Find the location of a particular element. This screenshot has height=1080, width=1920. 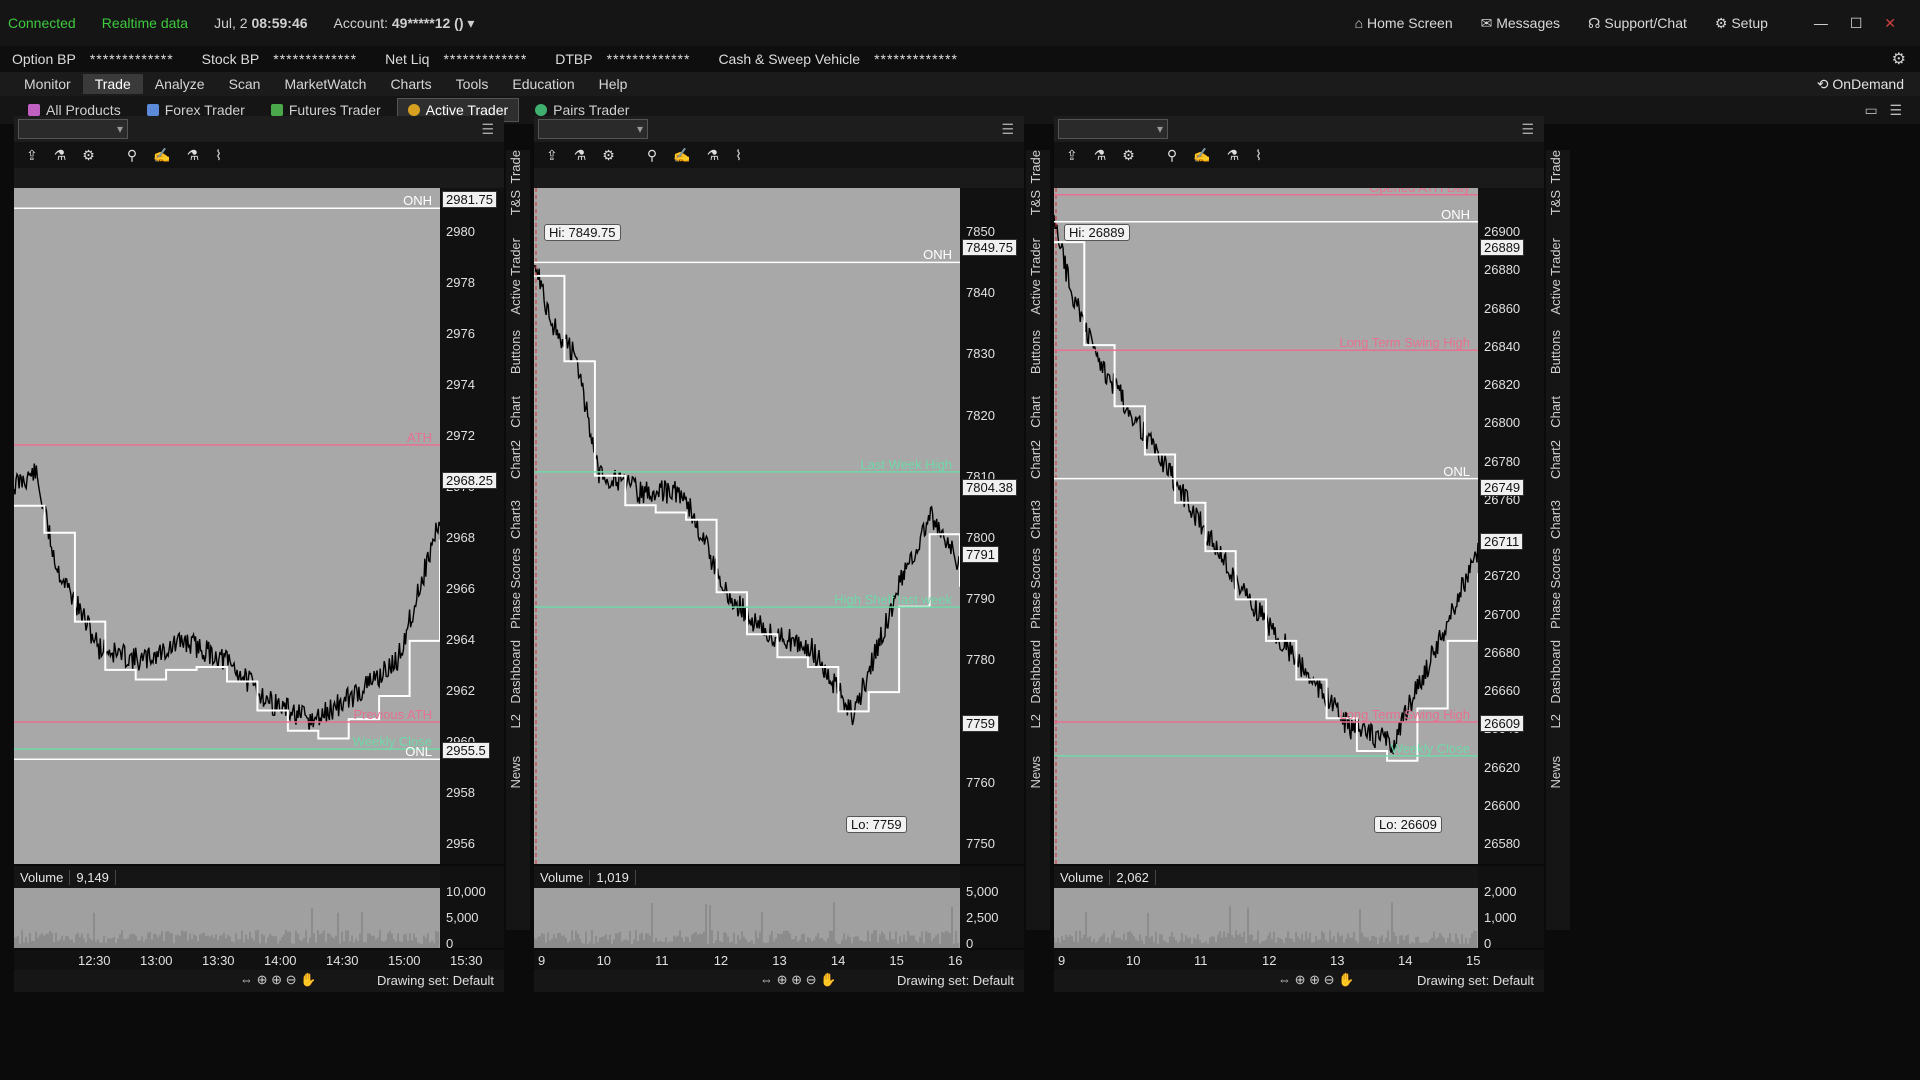

minimize-icon: — is located at coordinates (1821, 23).